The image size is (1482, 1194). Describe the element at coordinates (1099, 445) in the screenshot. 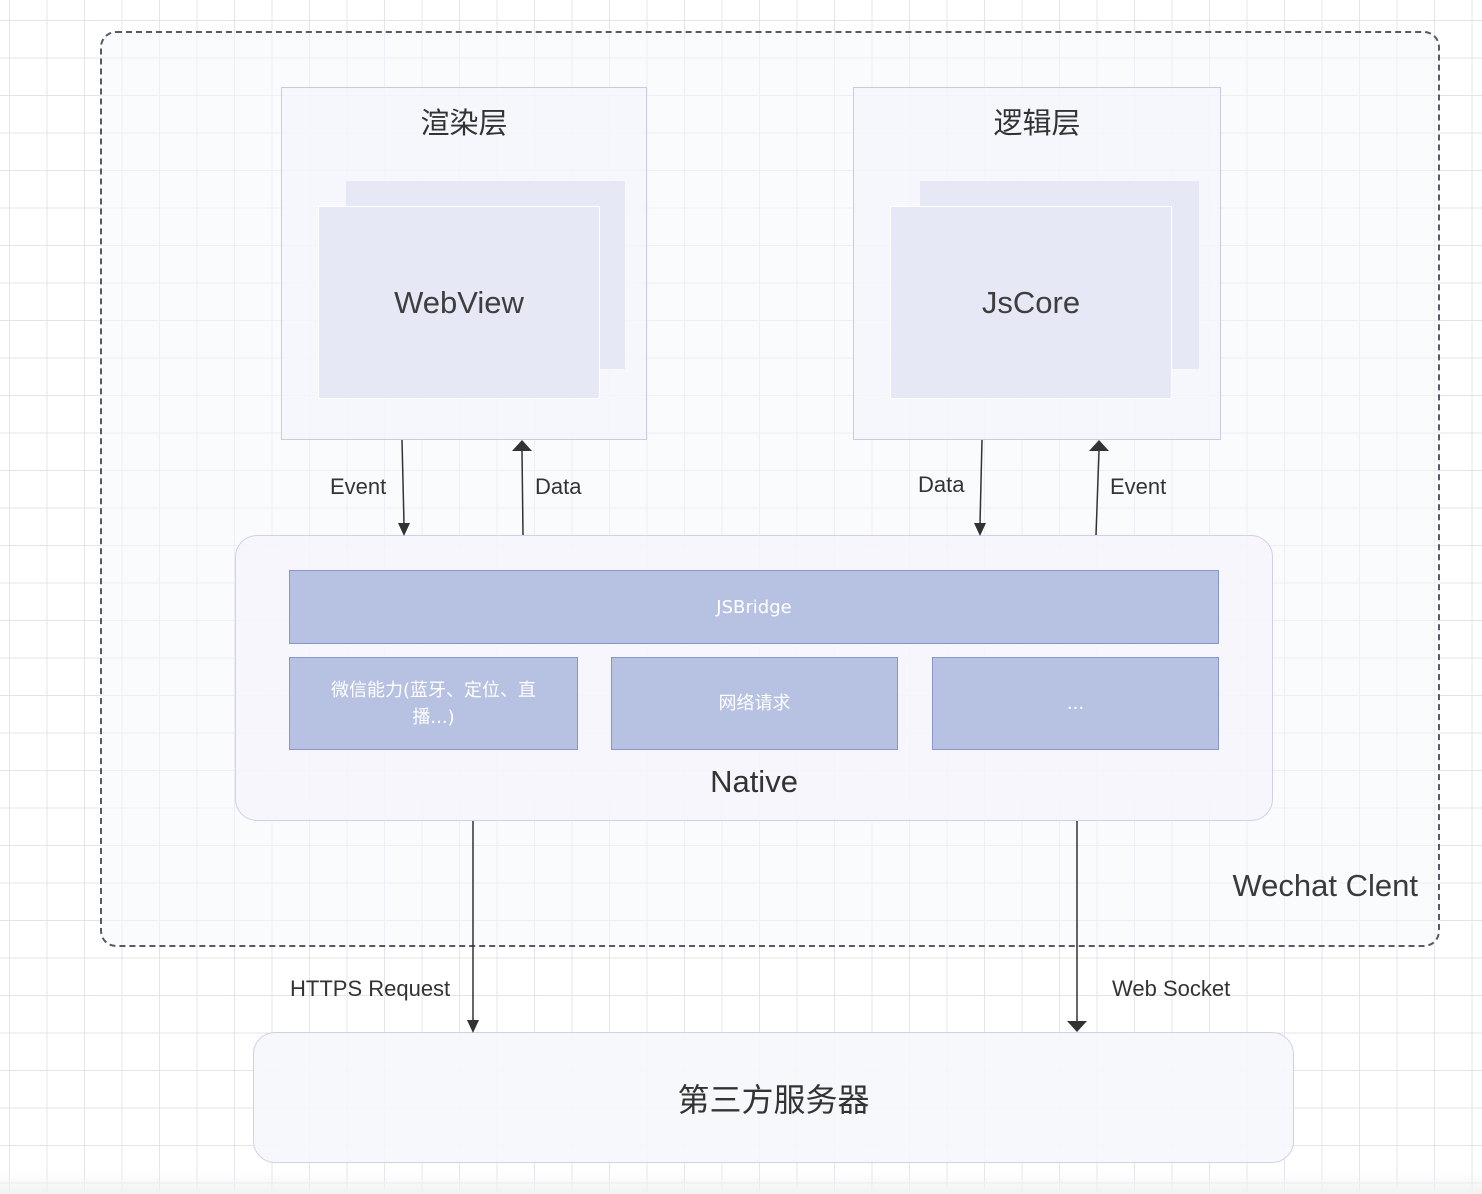

I see `logic-event-arrowhead` at that location.